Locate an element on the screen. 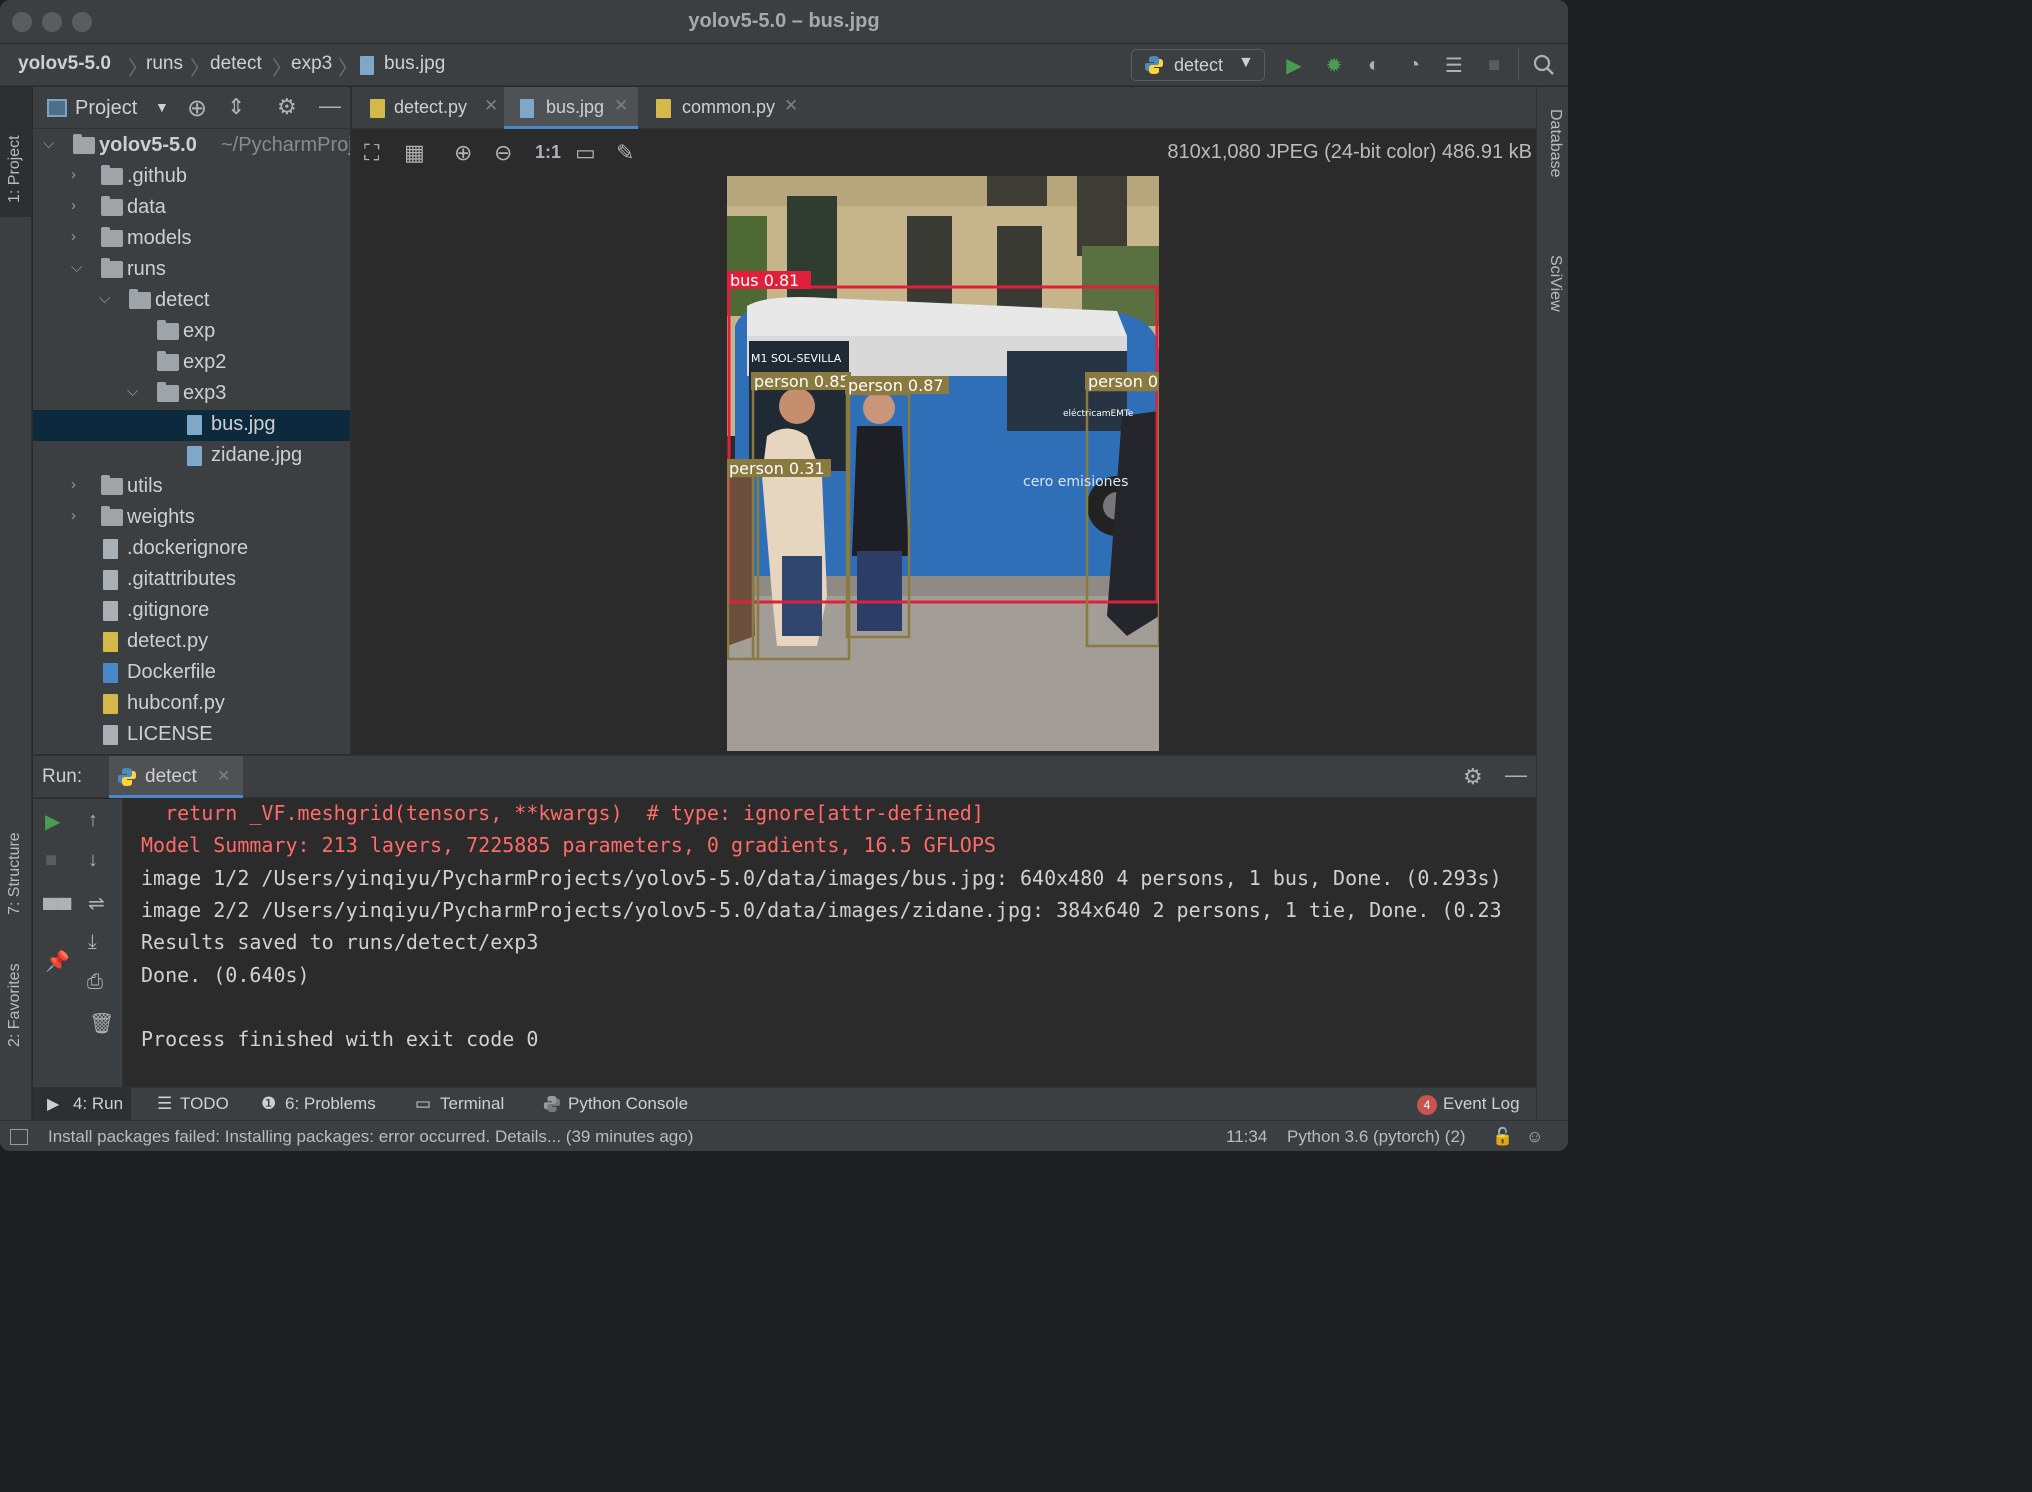  tool-tab-terminal: Terminal is located at coordinates (472, 1104).